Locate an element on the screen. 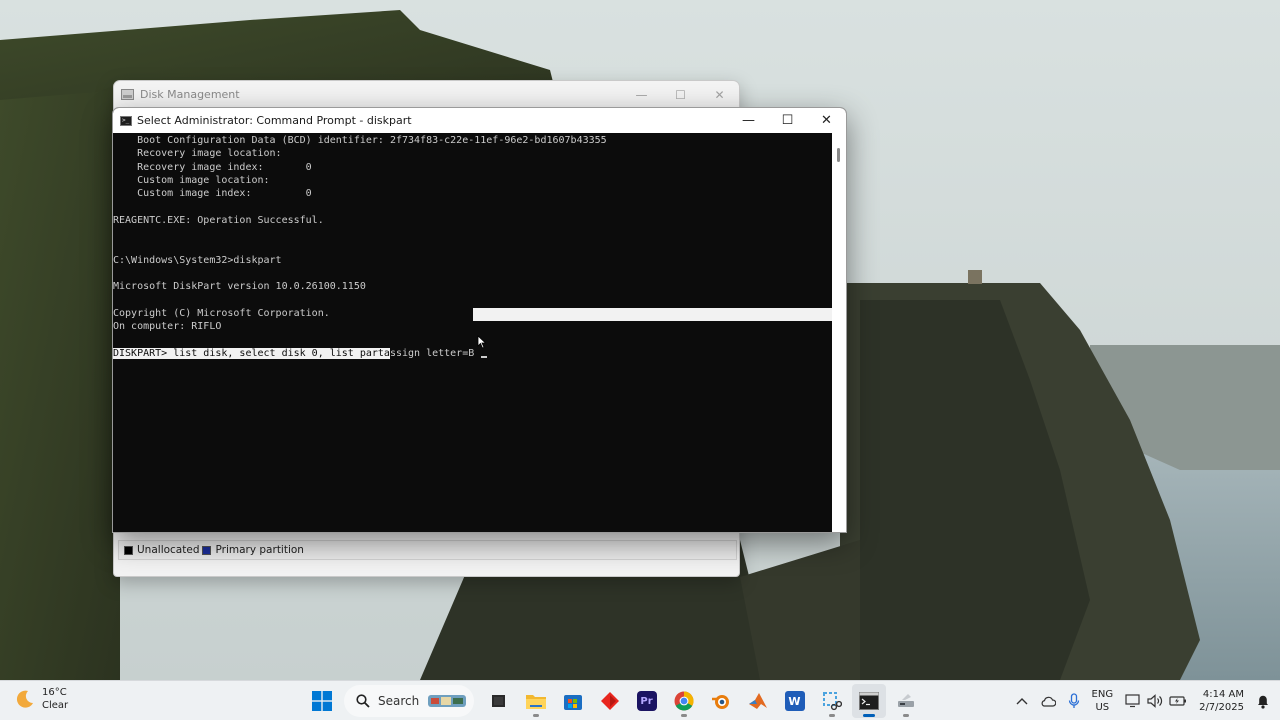 This screenshot has height=720, width=1280. disk-management-app-icon is located at coordinates (127, 94).